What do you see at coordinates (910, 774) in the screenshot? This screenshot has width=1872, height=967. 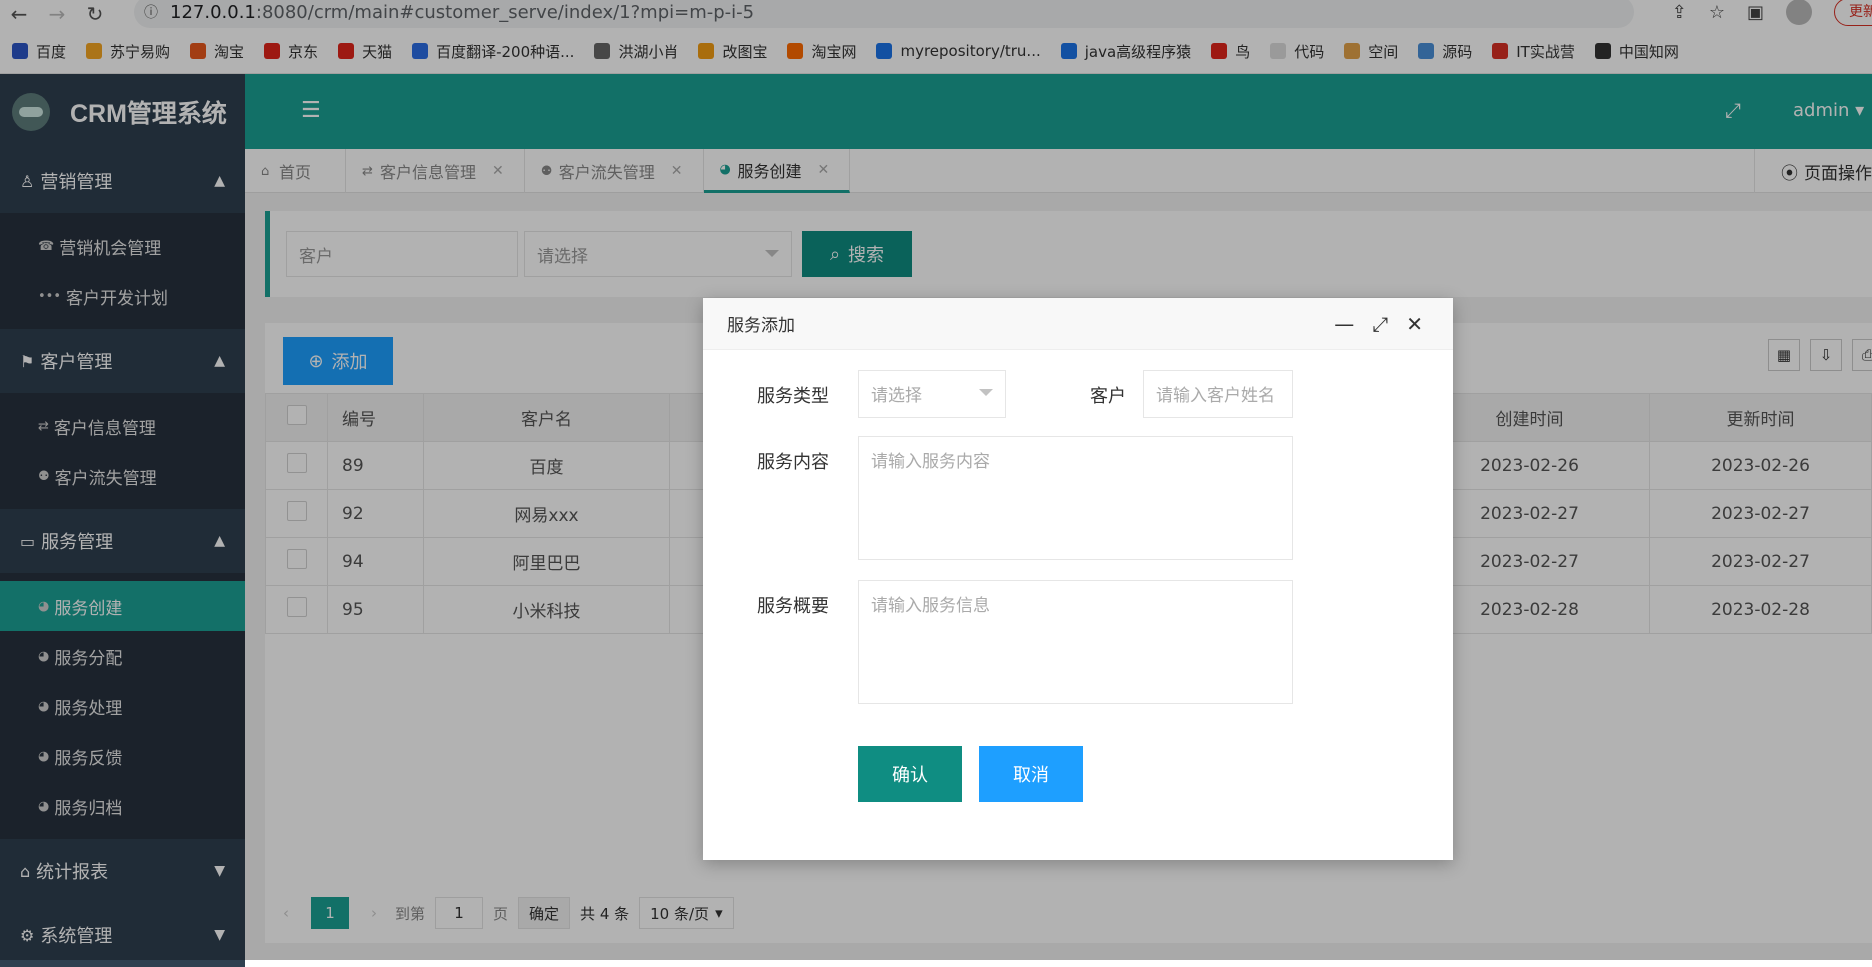 I see `confirm-button: 确认` at bounding box center [910, 774].